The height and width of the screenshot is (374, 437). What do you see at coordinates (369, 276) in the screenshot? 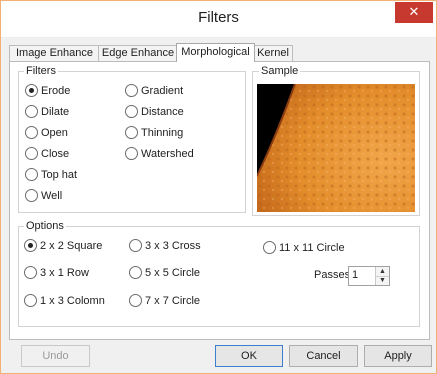
I see `passes-spinner: 1 ▲ ▼` at bounding box center [369, 276].